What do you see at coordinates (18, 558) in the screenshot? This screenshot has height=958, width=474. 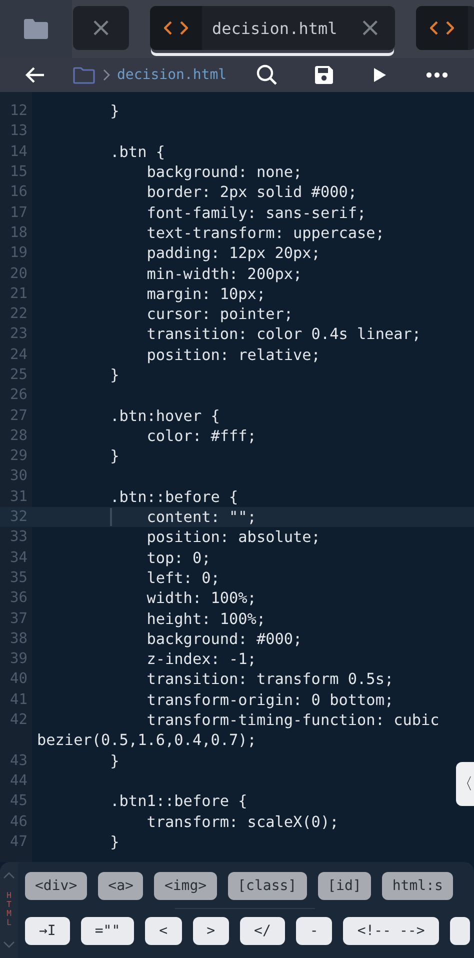 I see `line-number: 34` at bounding box center [18, 558].